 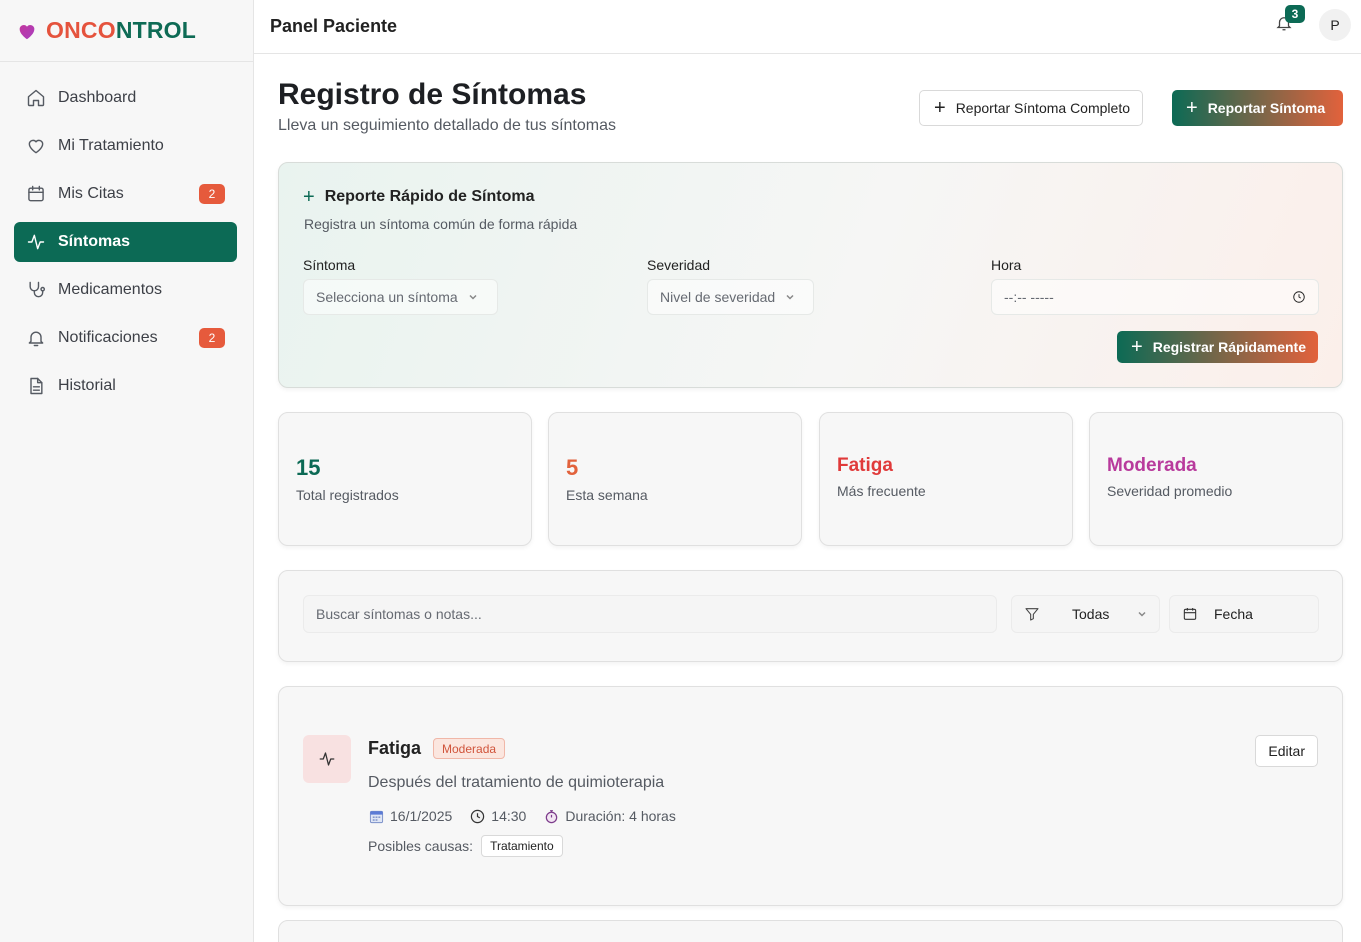 What do you see at coordinates (1233, 614) in the screenshot?
I see `date-filter-label: Fecha` at bounding box center [1233, 614].